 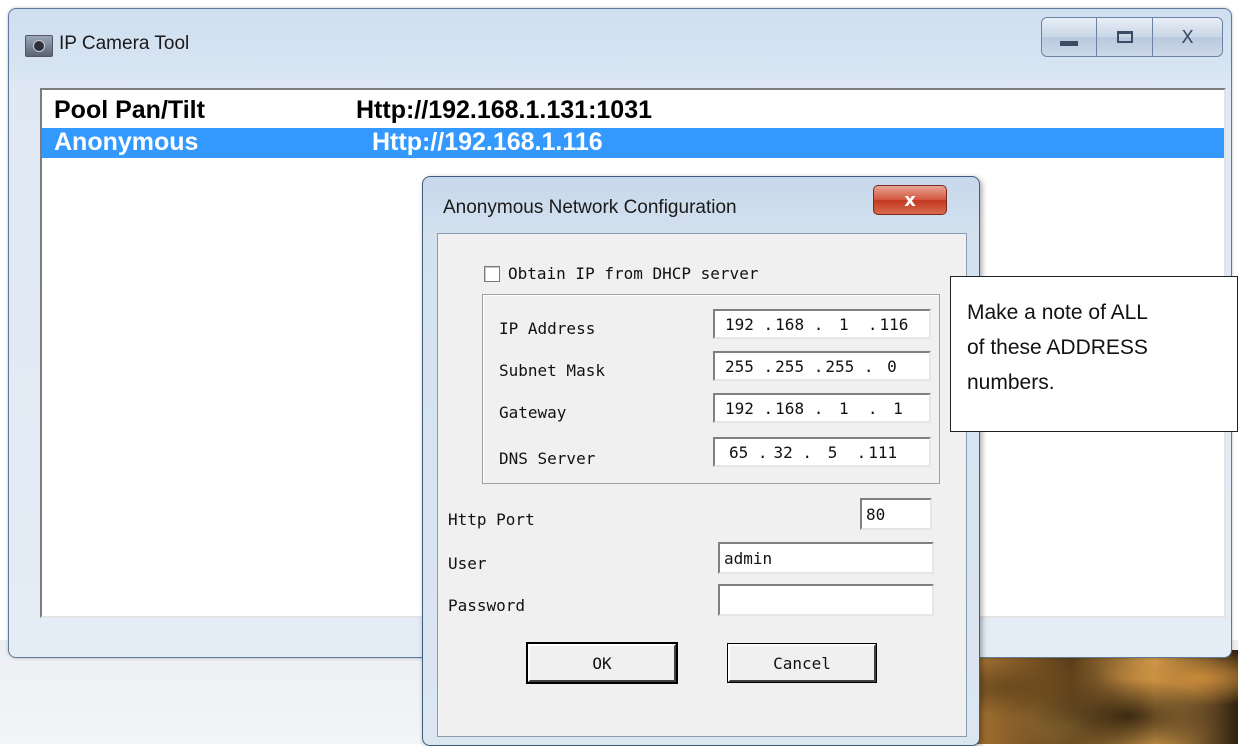 What do you see at coordinates (1011, 382) in the screenshot?
I see `note-line: numbers.` at bounding box center [1011, 382].